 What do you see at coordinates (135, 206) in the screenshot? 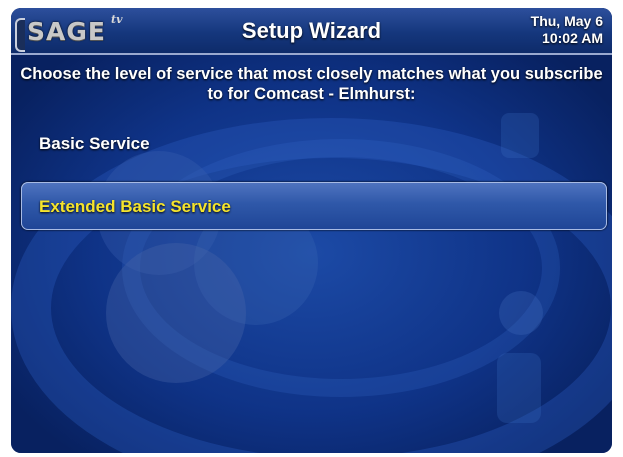
I see `option-label: Extended Basic Service` at bounding box center [135, 206].